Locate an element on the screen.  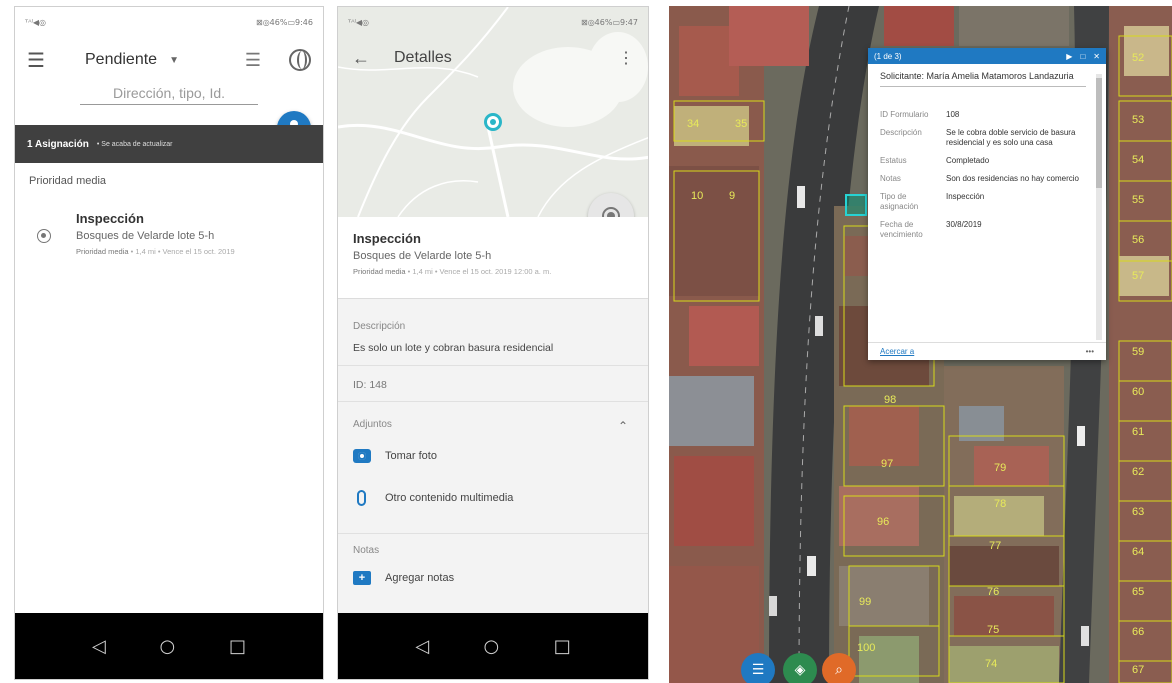
parcel-label: 75 is located at coordinates (993, 630).